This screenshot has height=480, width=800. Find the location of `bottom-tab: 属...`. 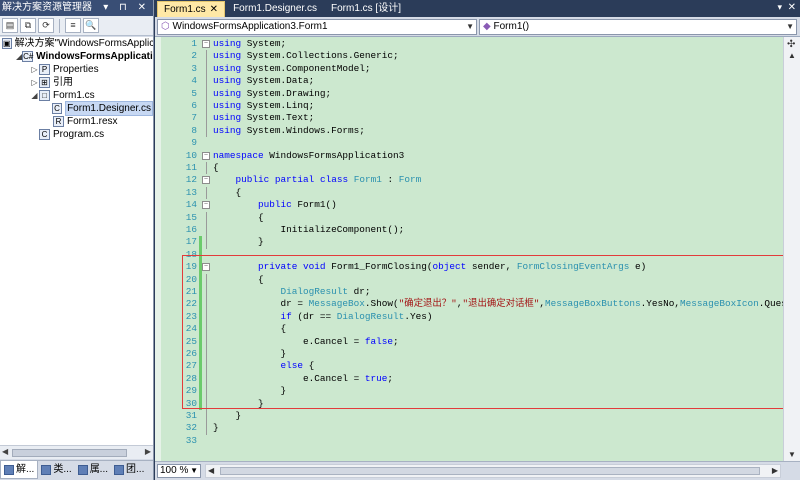

bottom-tab: 属... is located at coordinates (93, 470).